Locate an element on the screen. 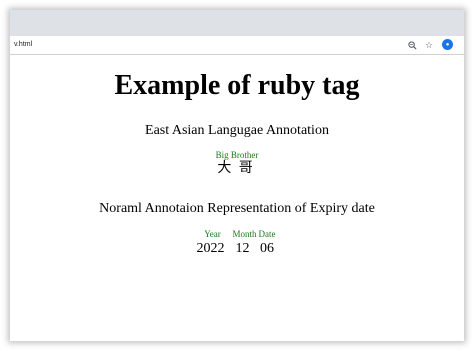 The height and width of the screenshot is (351, 474). page-heading: Example of ruby tag is located at coordinates (237, 85).